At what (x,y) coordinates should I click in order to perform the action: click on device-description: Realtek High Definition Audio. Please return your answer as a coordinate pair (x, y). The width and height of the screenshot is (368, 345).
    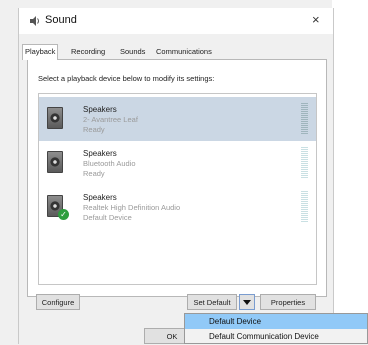
    Looking at the image, I should click on (132, 207).